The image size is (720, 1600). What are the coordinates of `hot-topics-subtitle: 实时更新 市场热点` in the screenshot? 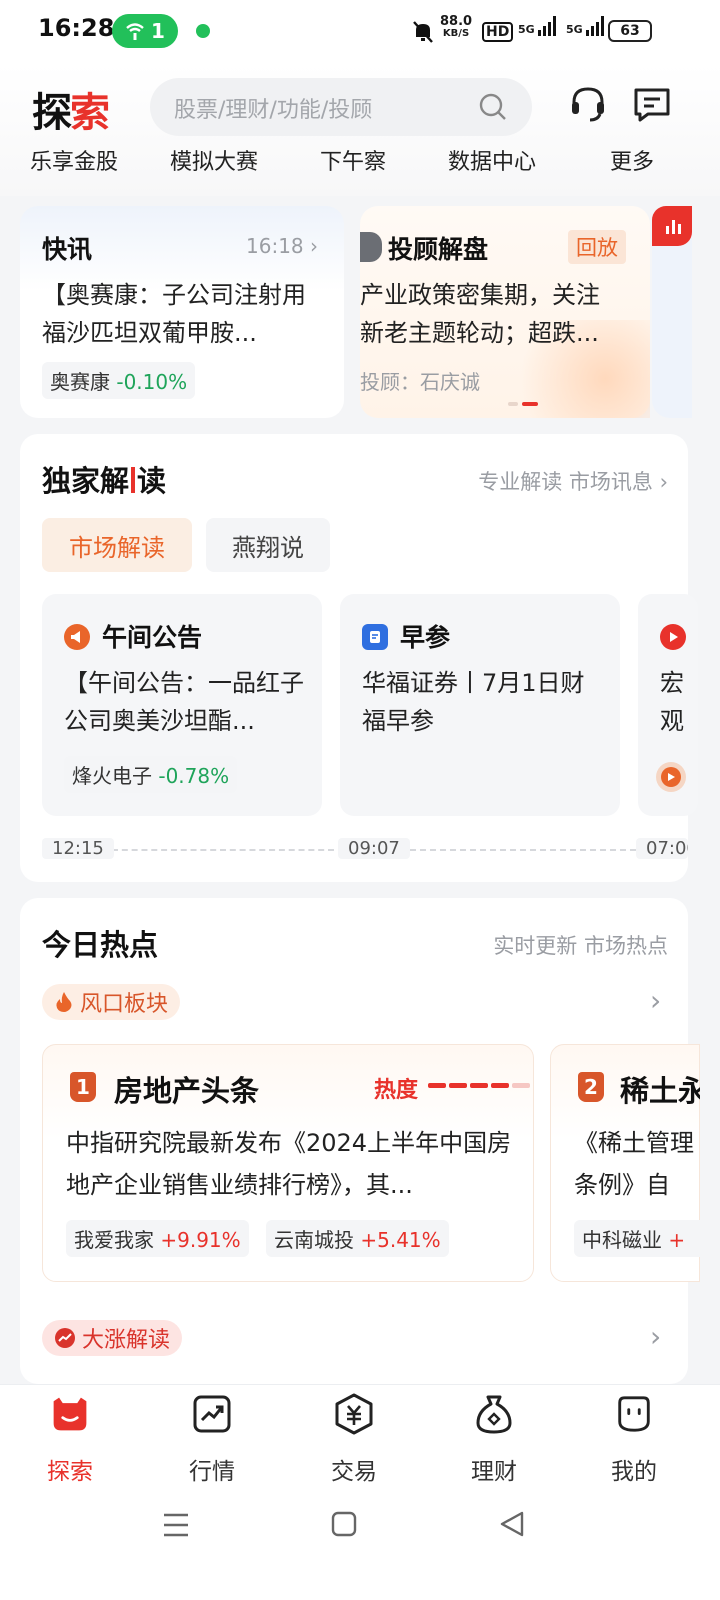 It's located at (580, 946).